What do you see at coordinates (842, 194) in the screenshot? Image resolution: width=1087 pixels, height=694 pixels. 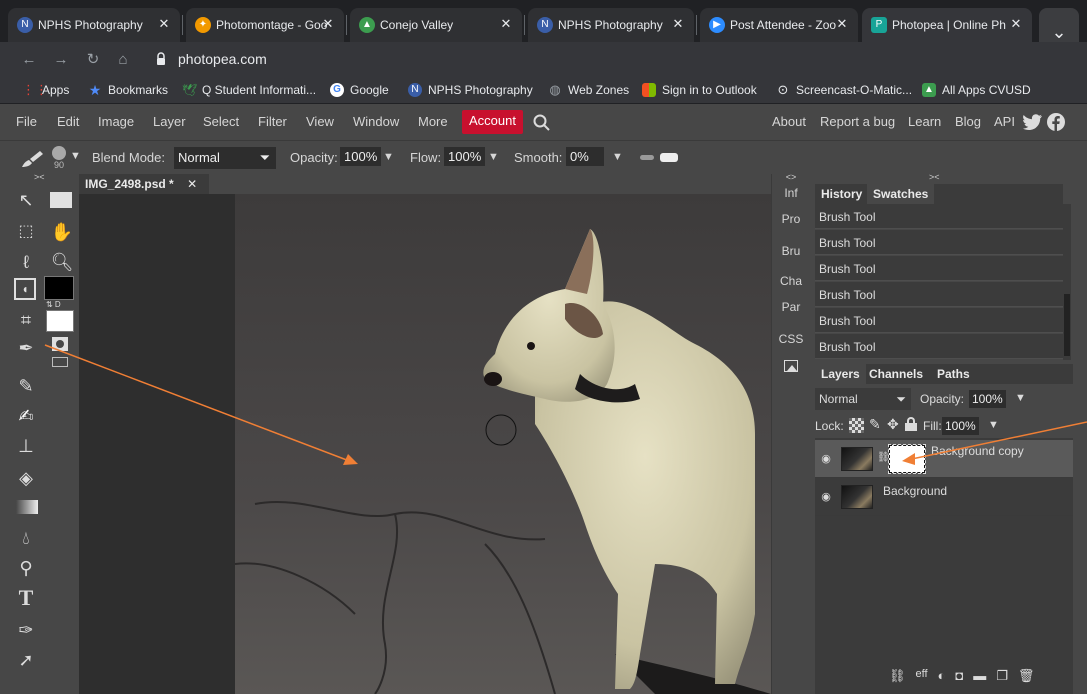 I see `tab-history: History` at bounding box center [842, 194].